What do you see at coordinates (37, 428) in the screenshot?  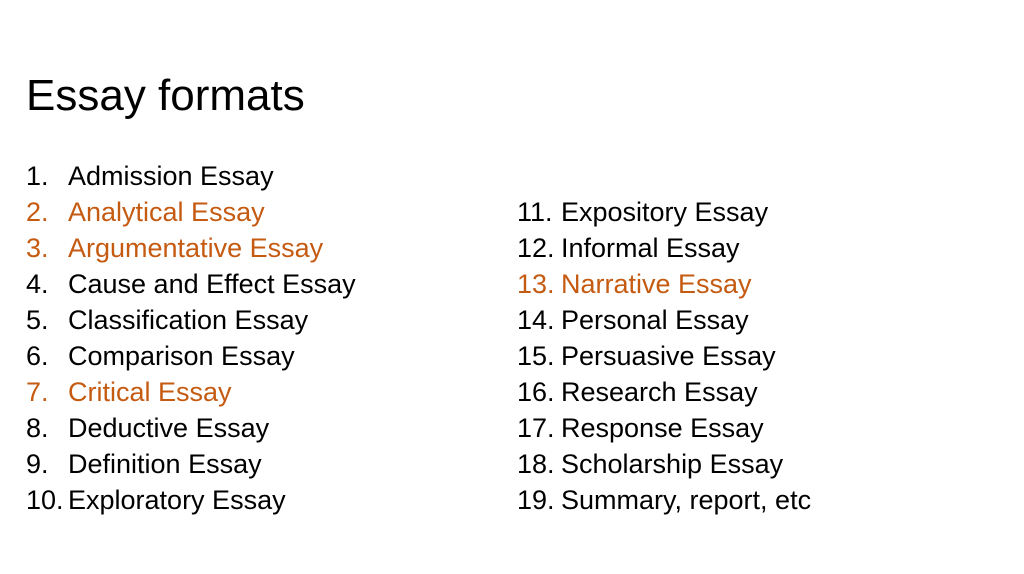 I see `item-number: 8.` at bounding box center [37, 428].